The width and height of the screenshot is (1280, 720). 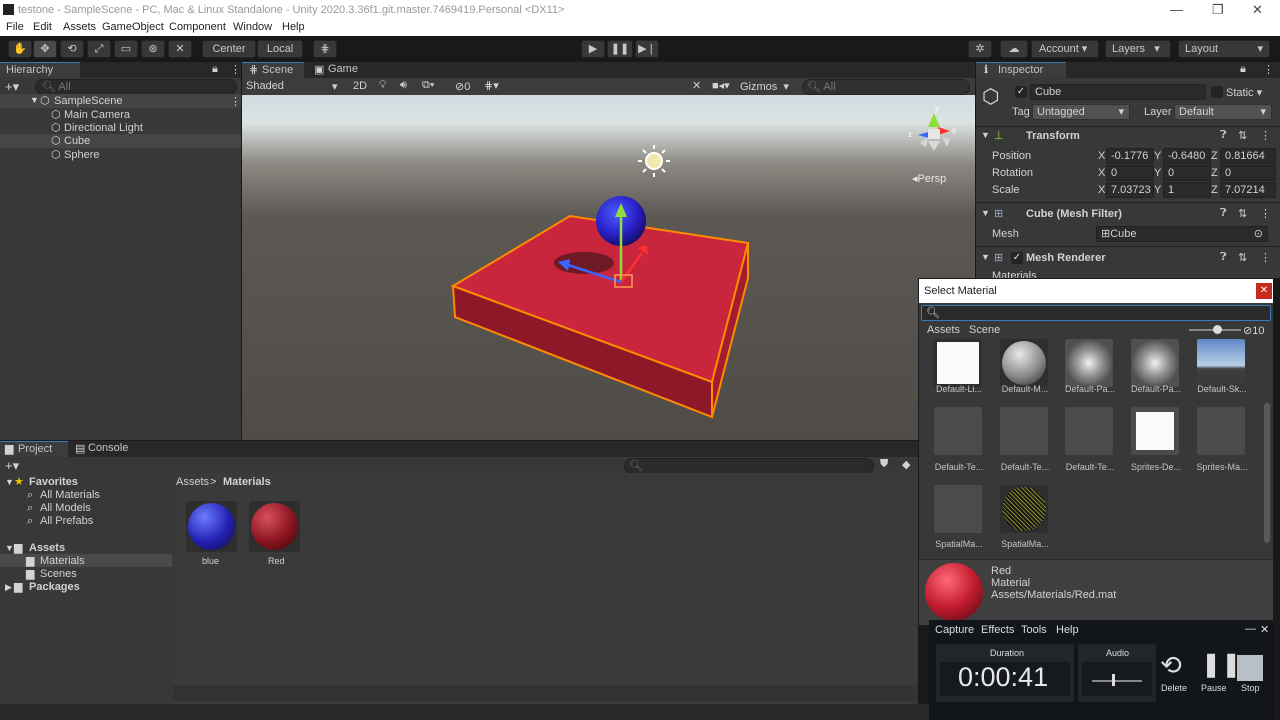 What do you see at coordinates (65, 508) in the screenshot?
I see `favorite-all-models: All Models` at bounding box center [65, 508].